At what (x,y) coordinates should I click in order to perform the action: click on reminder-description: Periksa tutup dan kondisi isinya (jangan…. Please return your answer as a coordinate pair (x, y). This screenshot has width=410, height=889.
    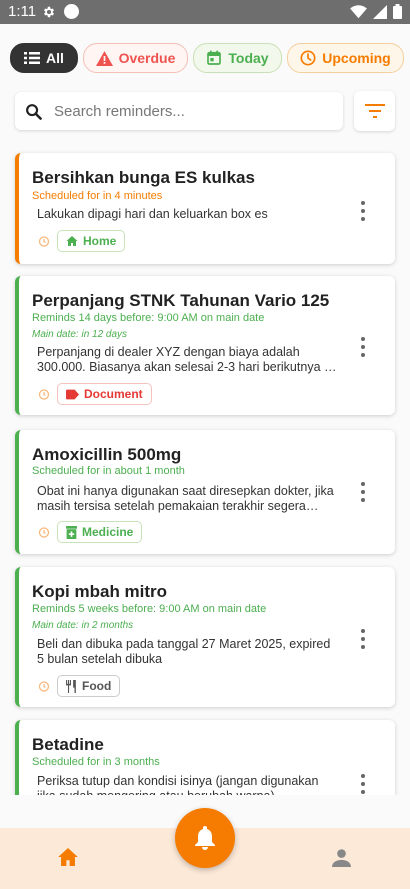
    Looking at the image, I should click on (178, 784).